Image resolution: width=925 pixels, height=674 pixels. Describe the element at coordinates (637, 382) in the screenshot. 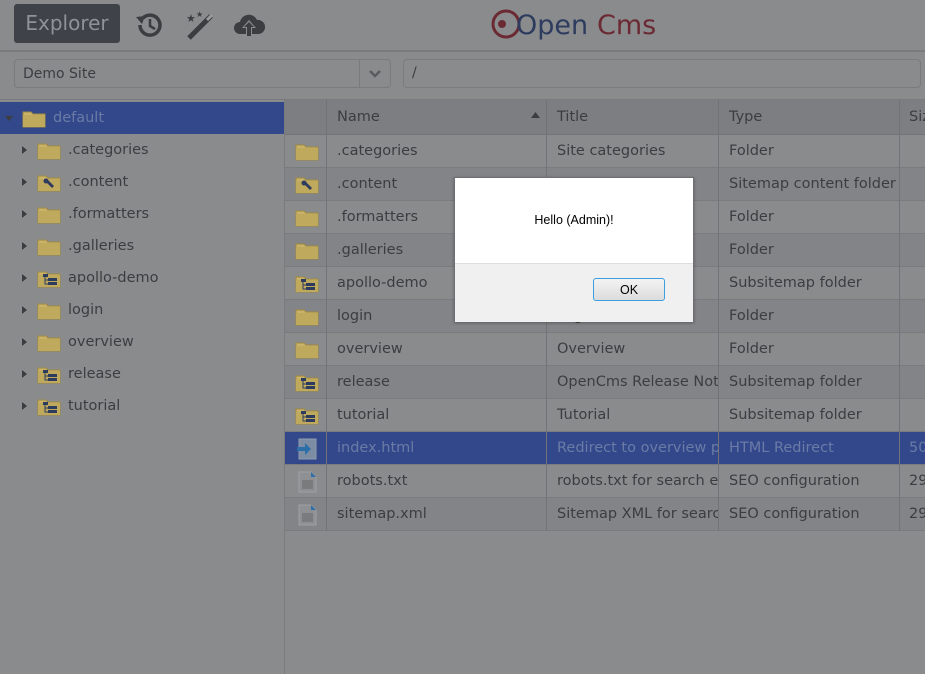

I see `cell-title: OpenCms Release Notes` at that location.